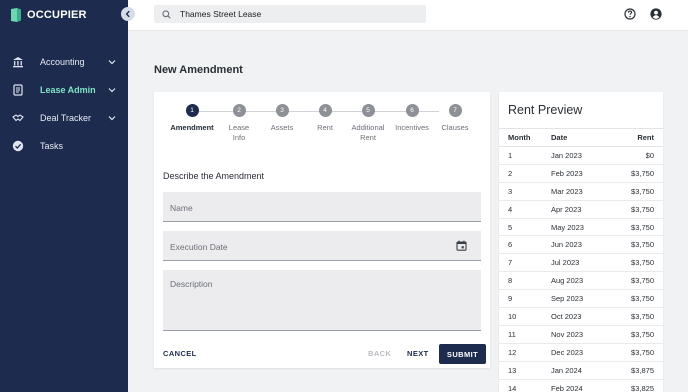 The image size is (688, 392). I want to click on brand-logo-icon, so click(16, 15).